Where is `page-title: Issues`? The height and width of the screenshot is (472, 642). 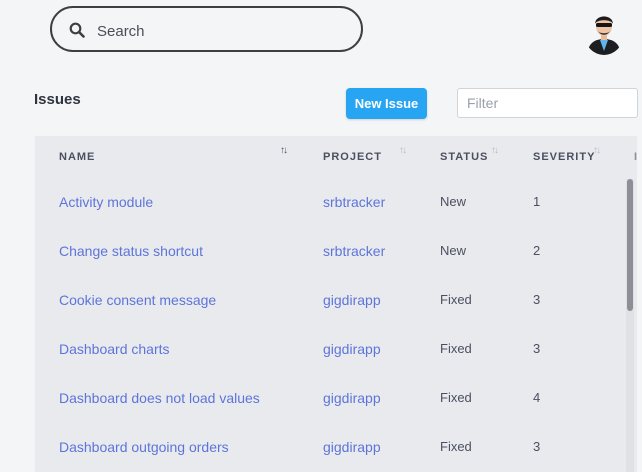 page-title: Issues is located at coordinates (57, 99).